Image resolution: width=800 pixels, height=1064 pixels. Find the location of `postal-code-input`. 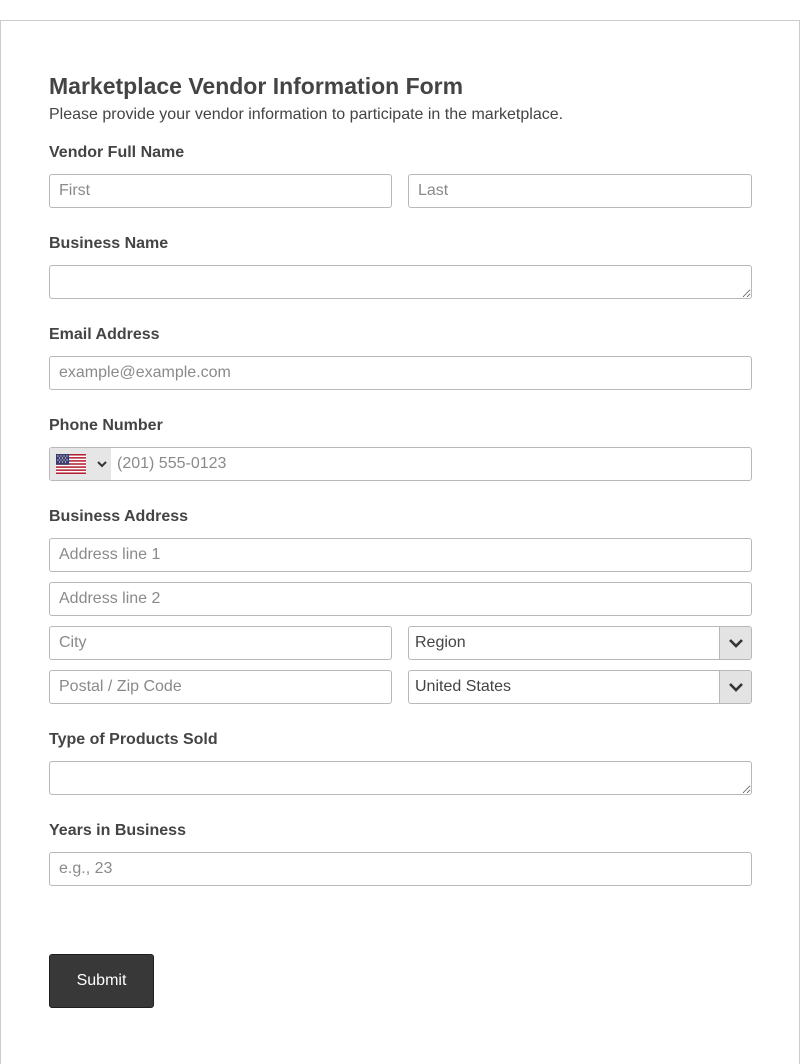

postal-code-input is located at coordinates (220, 687).